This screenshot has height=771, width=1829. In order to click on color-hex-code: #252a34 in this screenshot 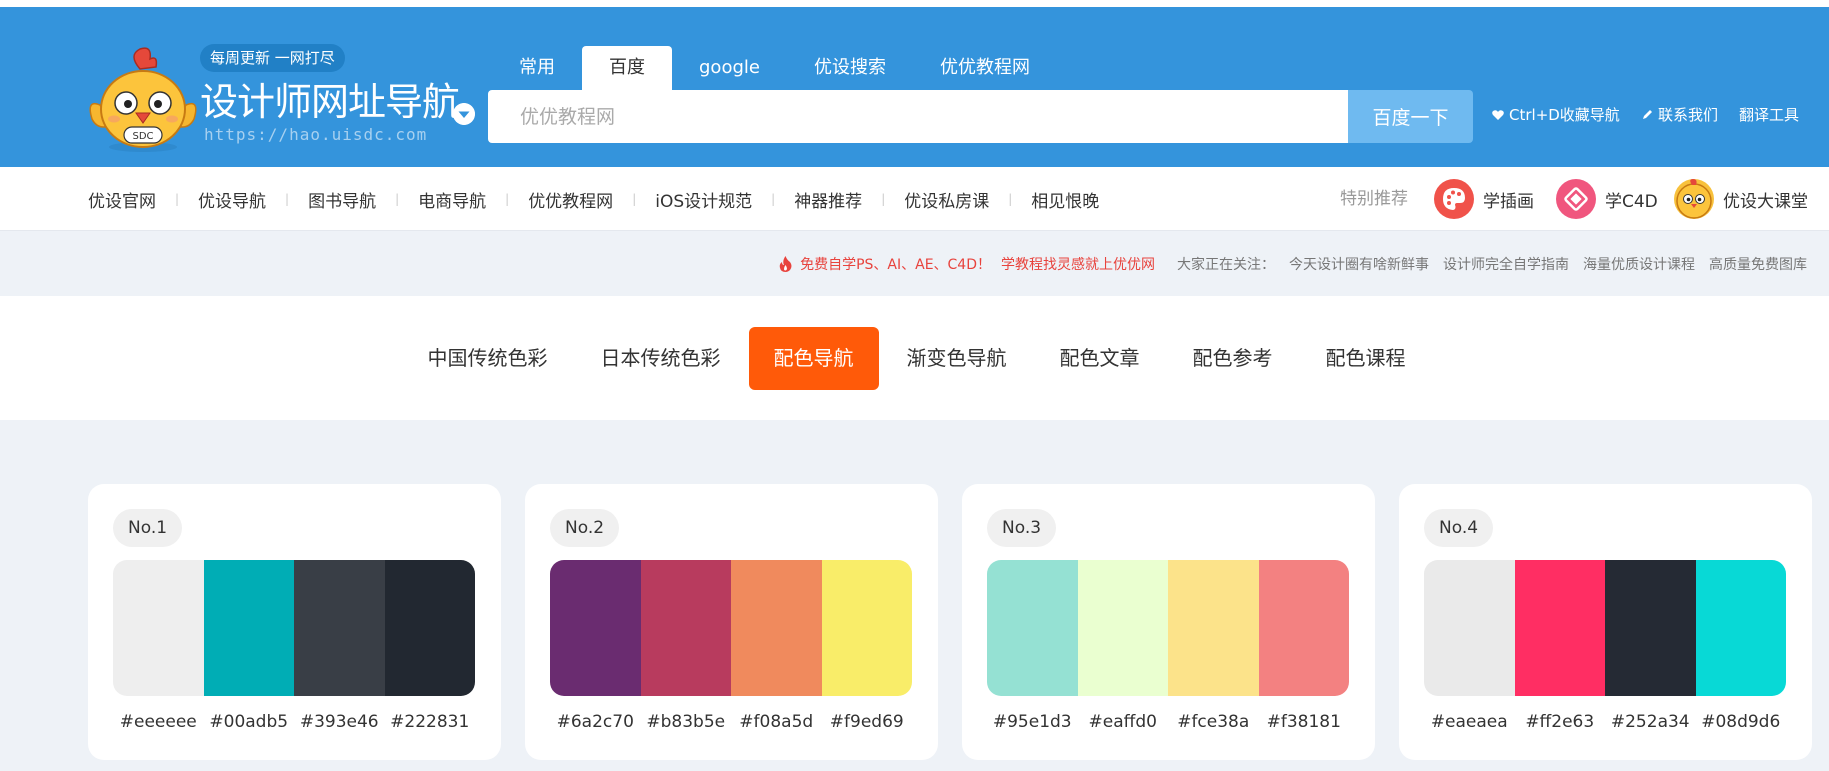, I will do `click(1650, 722)`.